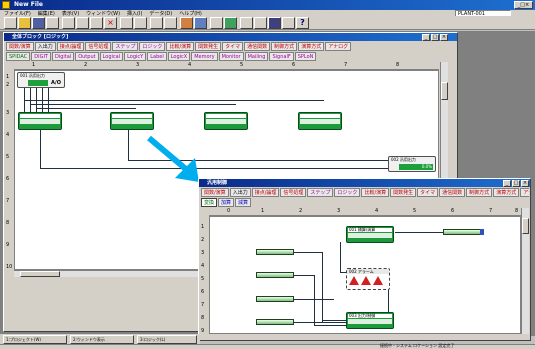 Image resolution: width=535 pixels, height=349 pixels. I want to click on back-subtab: Mailing, so click(256, 56).